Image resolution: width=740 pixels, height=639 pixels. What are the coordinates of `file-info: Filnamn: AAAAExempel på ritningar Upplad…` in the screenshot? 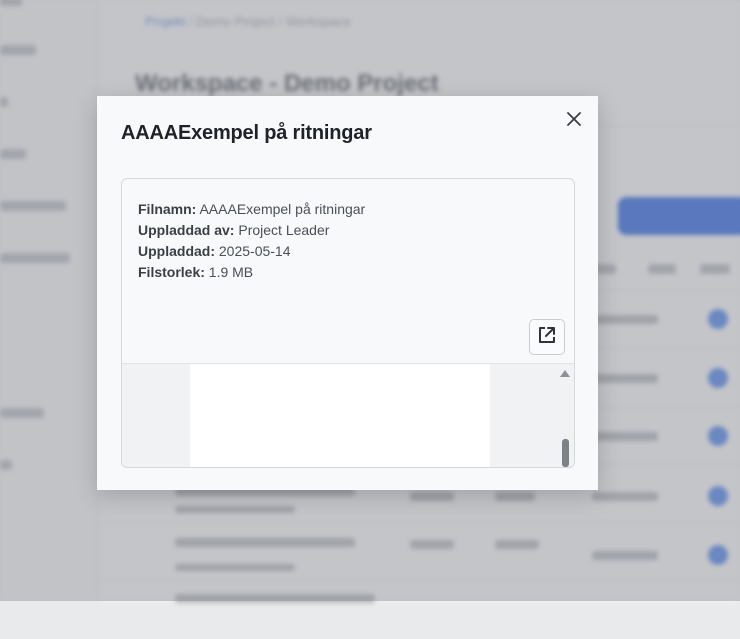 It's located at (251, 241).